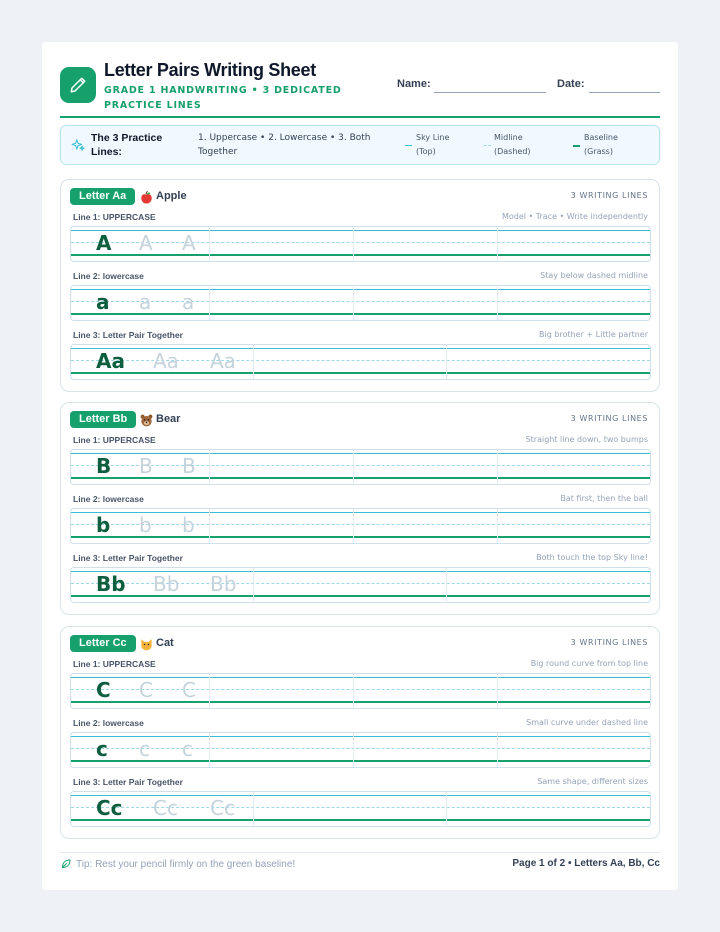 The width and height of the screenshot is (720, 932). What do you see at coordinates (586, 863) in the screenshot?
I see `page-indicator: Page 1 of 2 • Letters Aa, Bb, Cc` at bounding box center [586, 863].